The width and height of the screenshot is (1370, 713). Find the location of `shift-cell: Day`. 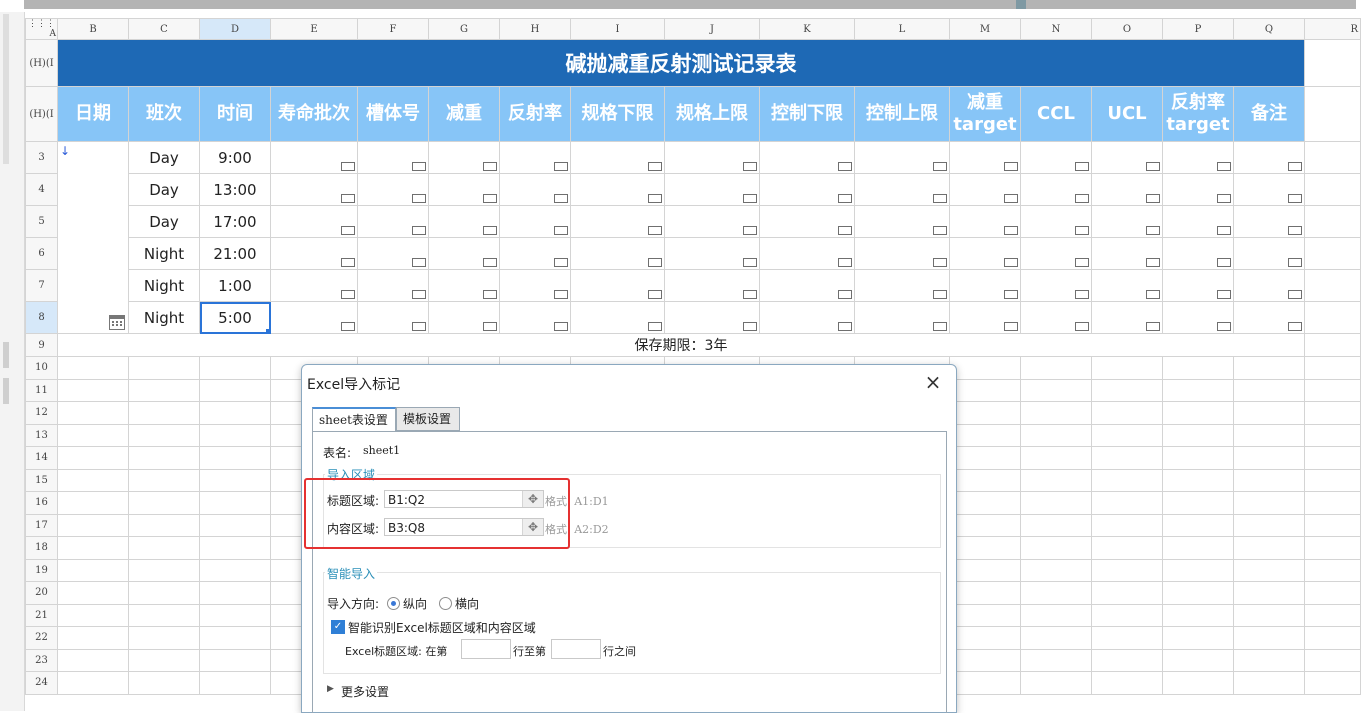

shift-cell: Day is located at coordinates (164, 157).